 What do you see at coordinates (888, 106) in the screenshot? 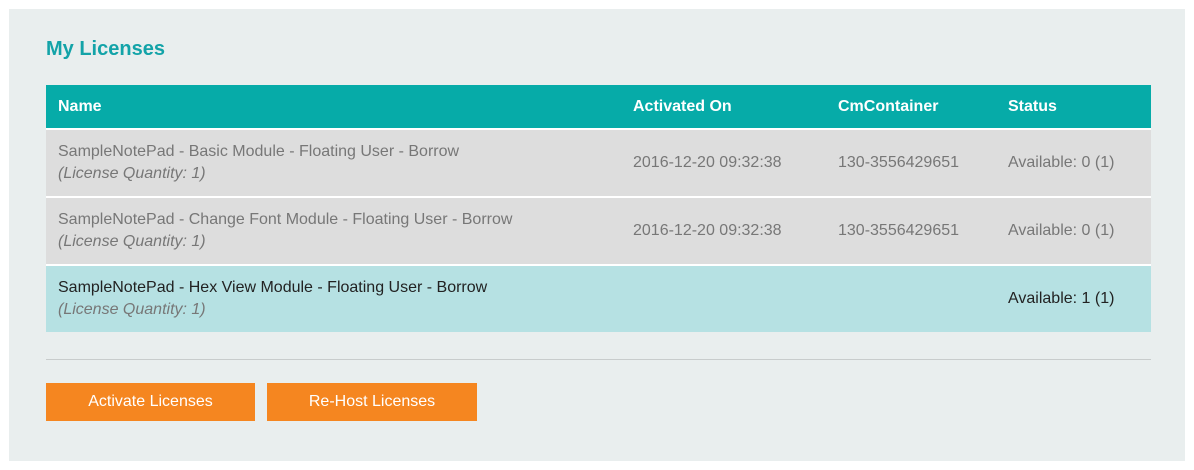
I see `header-cmcontainer: CmContainer` at bounding box center [888, 106].